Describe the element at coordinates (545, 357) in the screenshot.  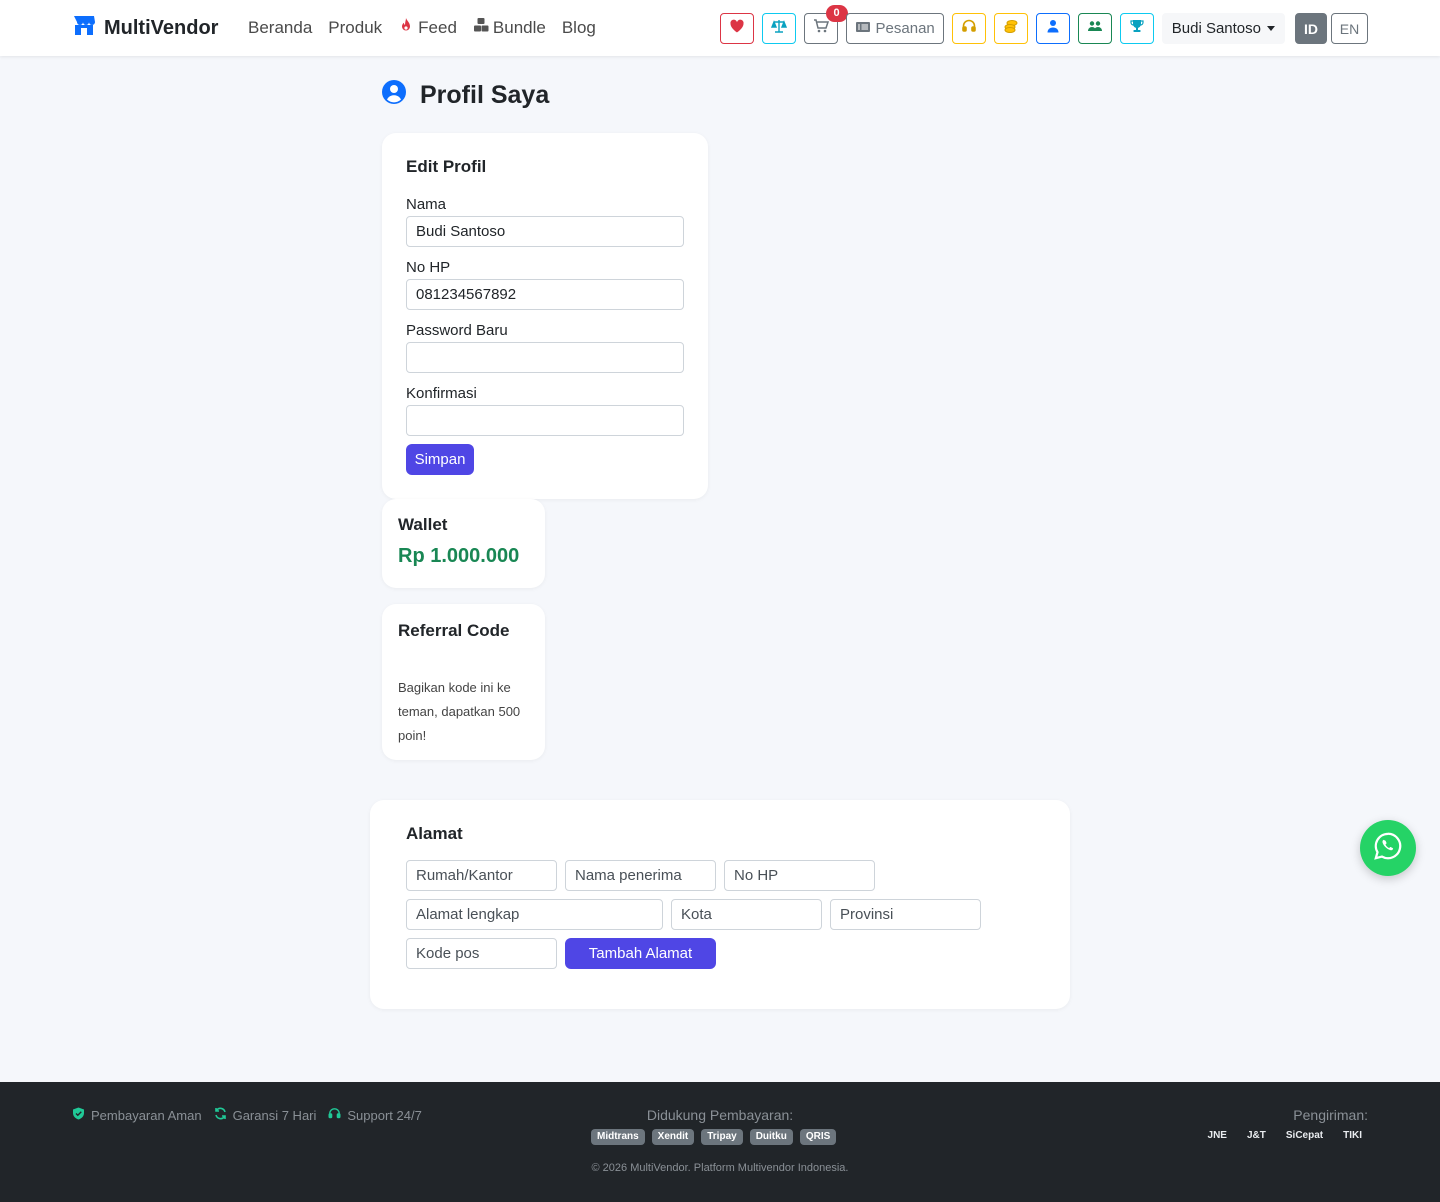
I see `password-input` at that location.